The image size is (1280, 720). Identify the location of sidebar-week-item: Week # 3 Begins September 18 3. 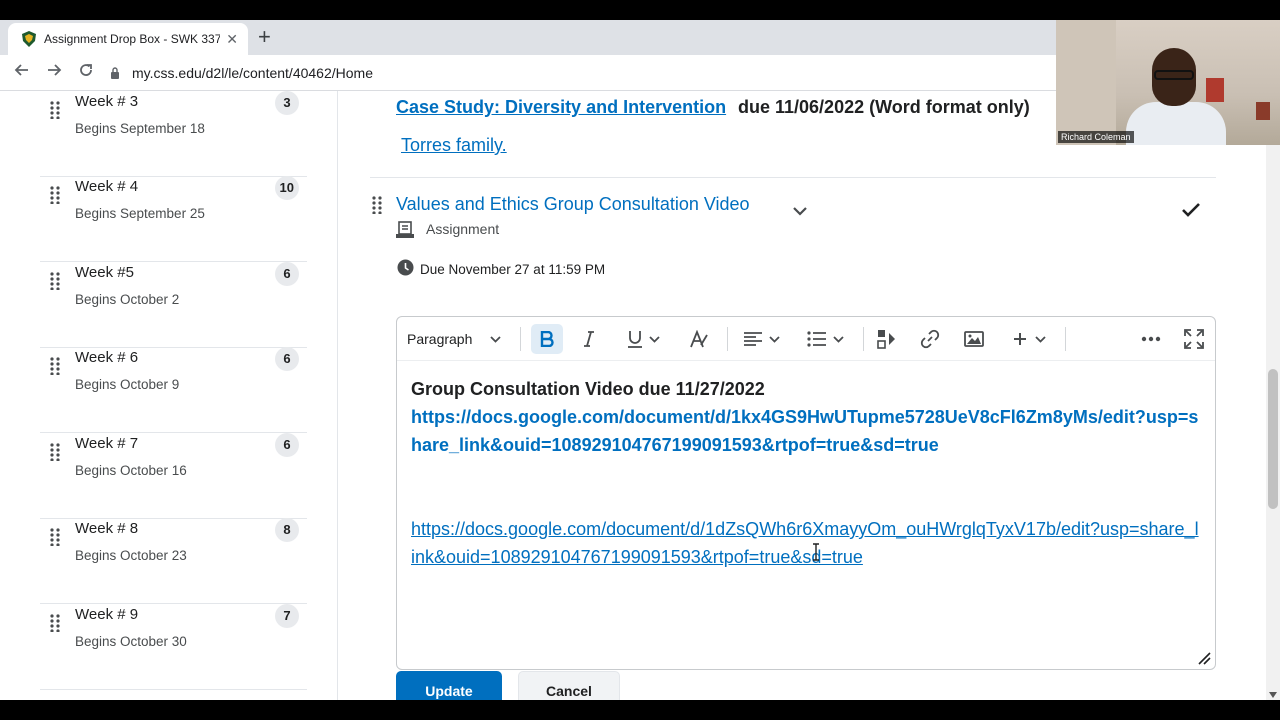
(173, 134).